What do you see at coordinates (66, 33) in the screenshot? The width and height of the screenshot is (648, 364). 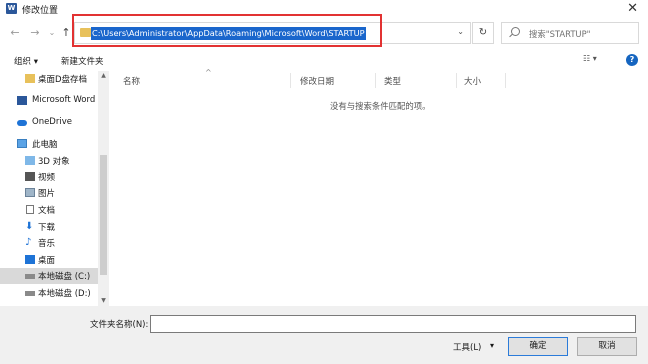 I see `up-arrow-icon: ↑` at bounding box center [66, 33].